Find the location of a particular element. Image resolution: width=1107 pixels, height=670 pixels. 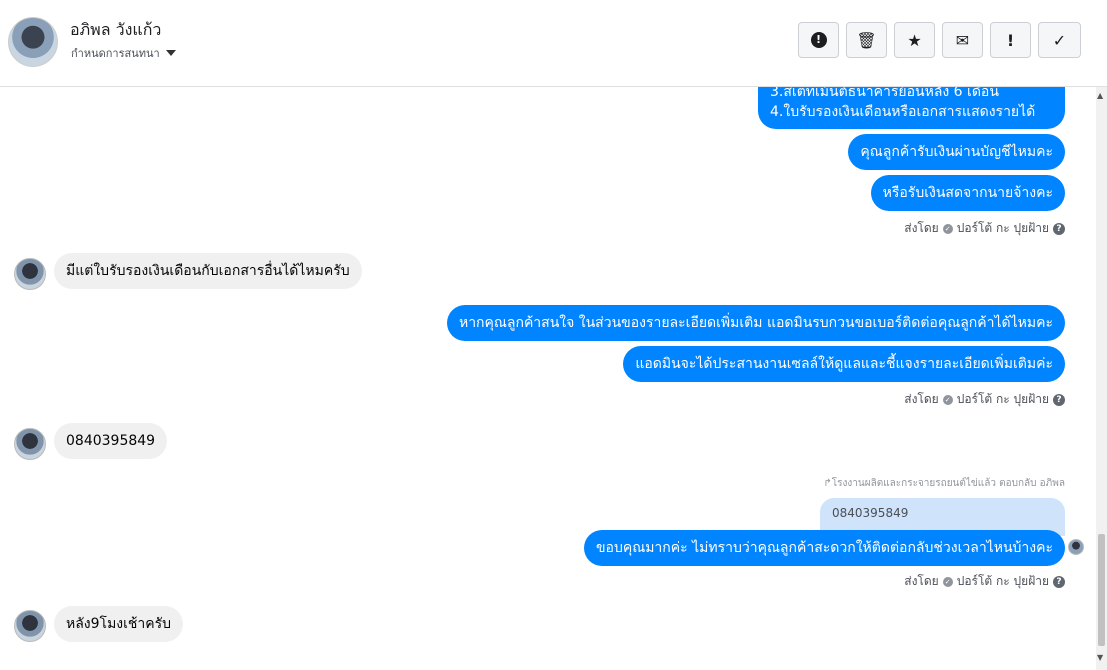

outgoing-message: หรือรับเงินสดจากนายจ้างคะ is located at coordinates (967, 193).